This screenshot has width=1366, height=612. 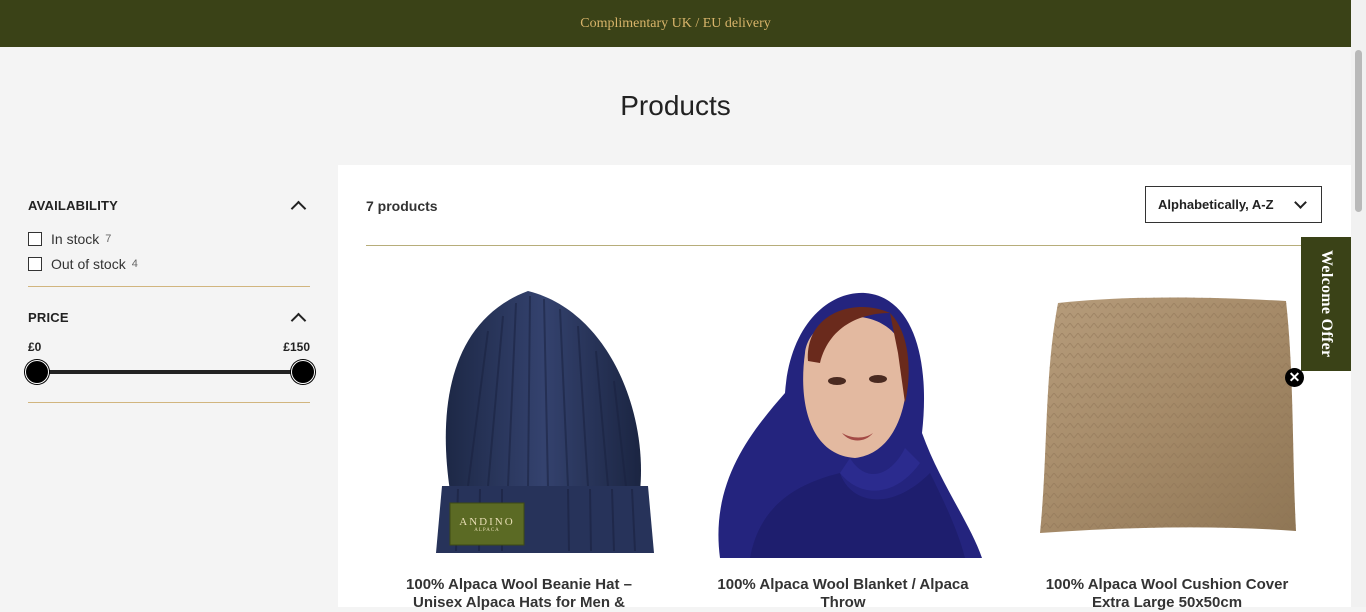 I want to click on product-card: 100% Alpaca Wool Blanket / Alpaca Throw, so click(x=843, y=447).